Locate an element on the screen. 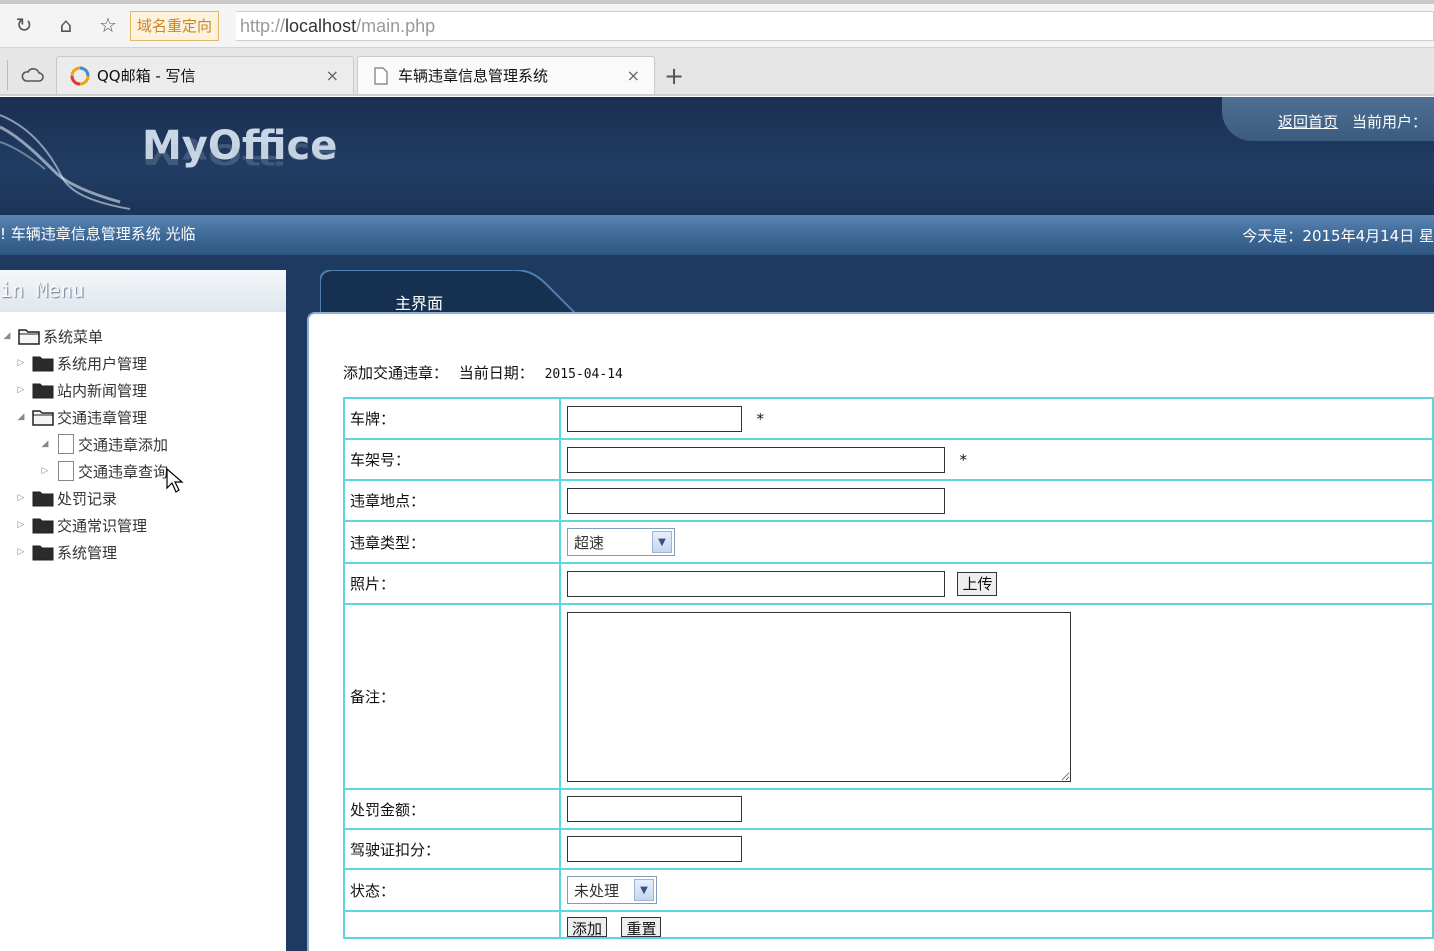 Image resolution: width=1434 pixels, height=951 pixels. star-icon: ☆ is located at coordinates (108, 25).